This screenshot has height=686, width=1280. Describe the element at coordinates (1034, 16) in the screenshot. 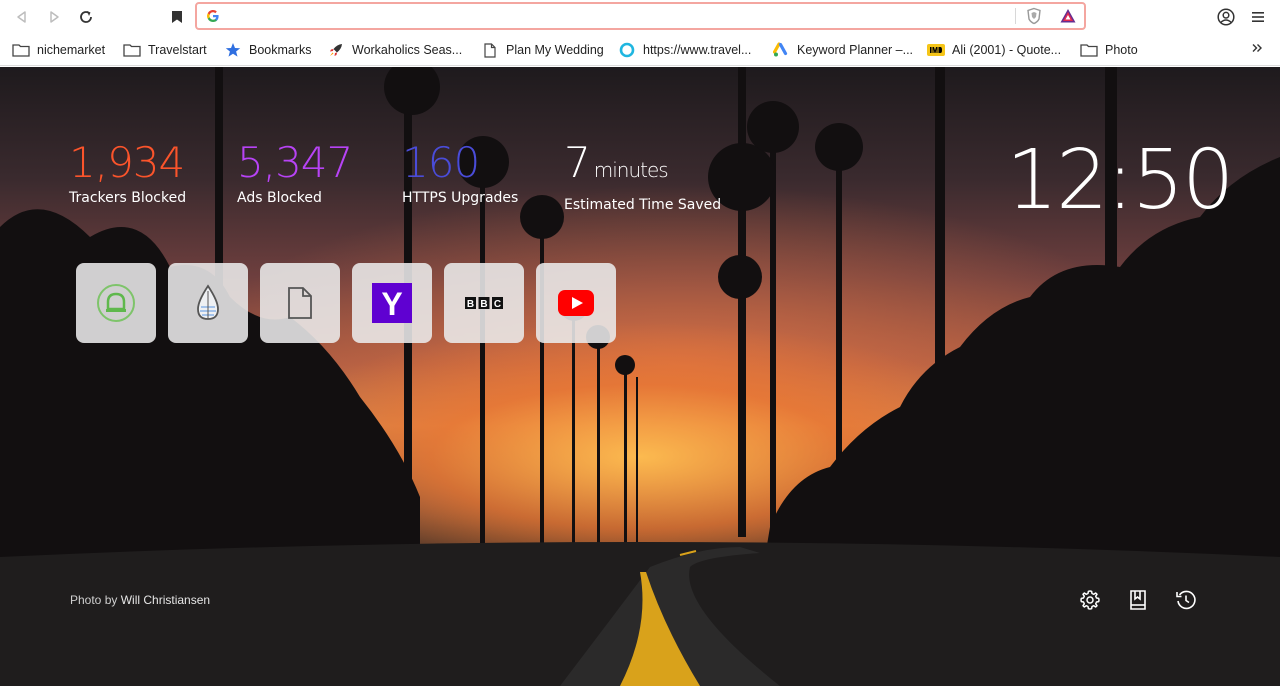

I see `brave-shield-icon` at that location.